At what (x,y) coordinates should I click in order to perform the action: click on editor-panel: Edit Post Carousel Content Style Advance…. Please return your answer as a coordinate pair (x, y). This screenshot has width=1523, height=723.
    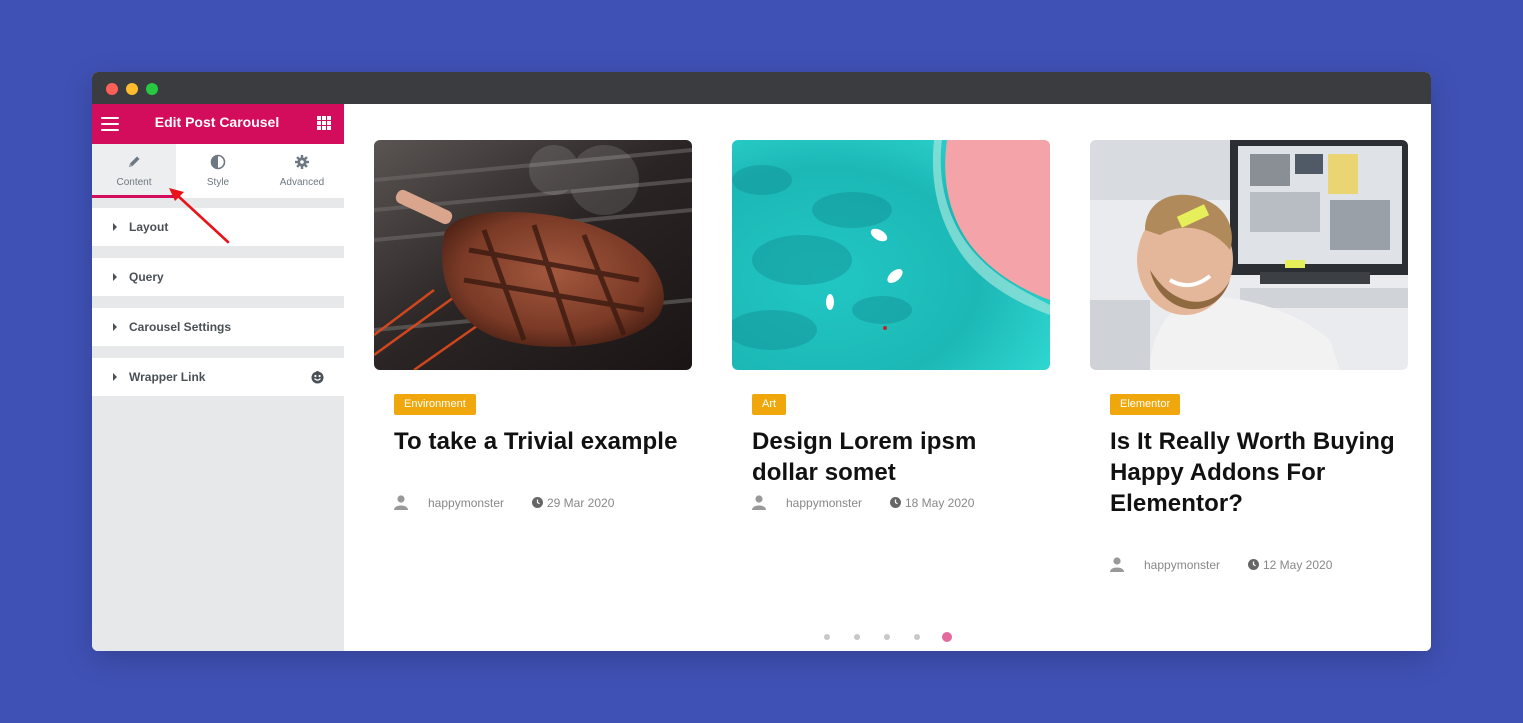
    Looking at the image, I should click on (218, 377).